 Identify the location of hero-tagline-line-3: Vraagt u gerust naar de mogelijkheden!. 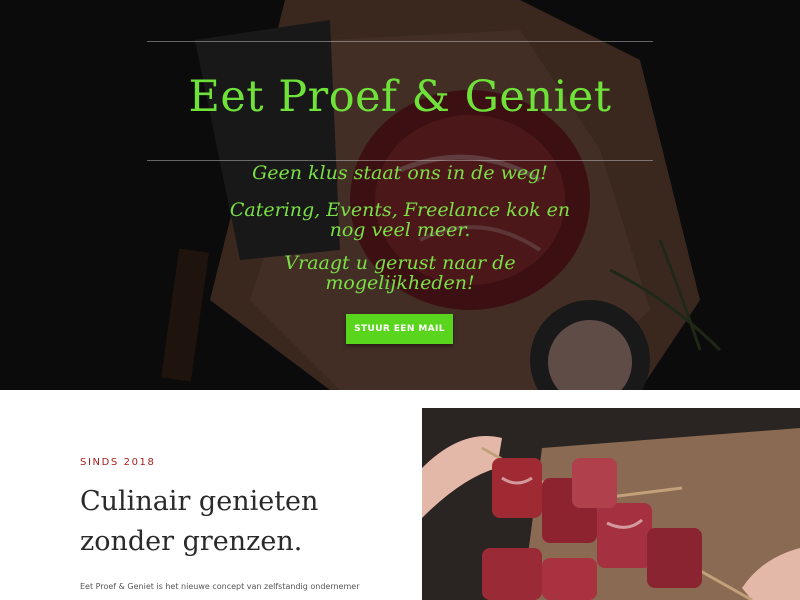
(400, 273).